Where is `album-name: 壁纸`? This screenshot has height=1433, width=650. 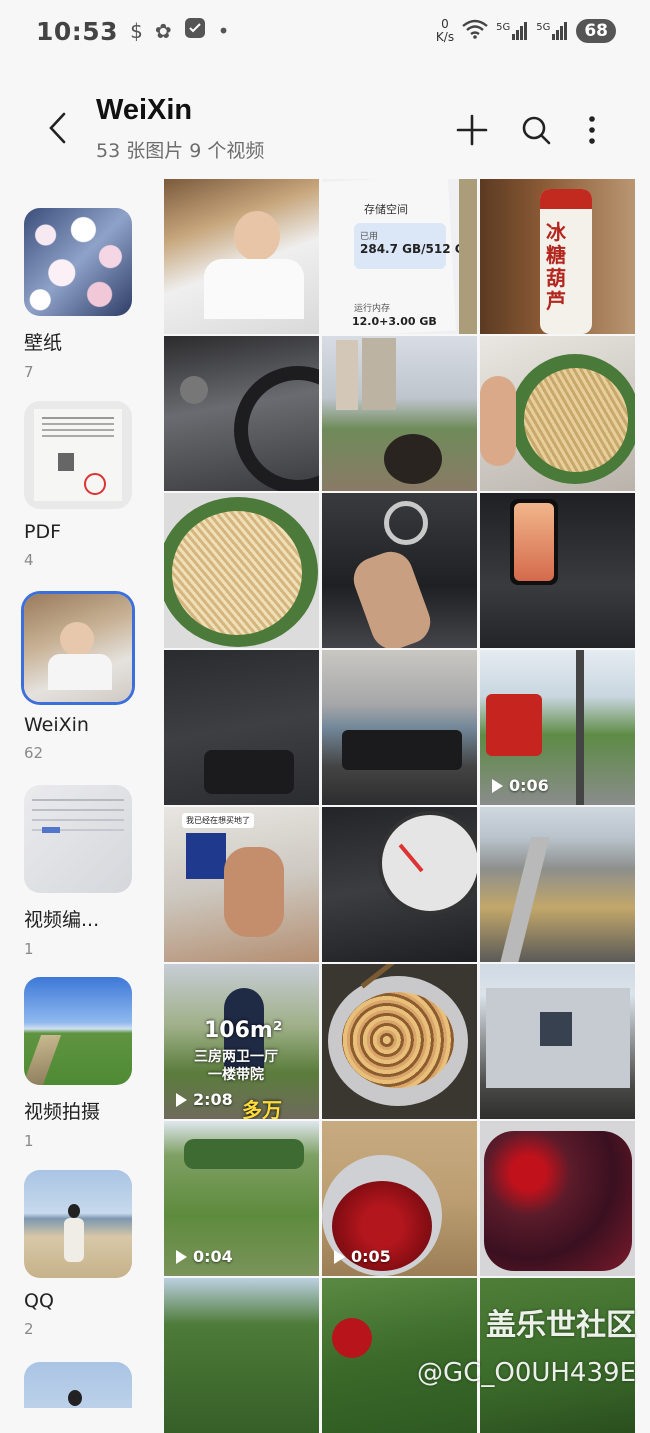 album-name: 壁纸 is located at coordinates (43, 343).